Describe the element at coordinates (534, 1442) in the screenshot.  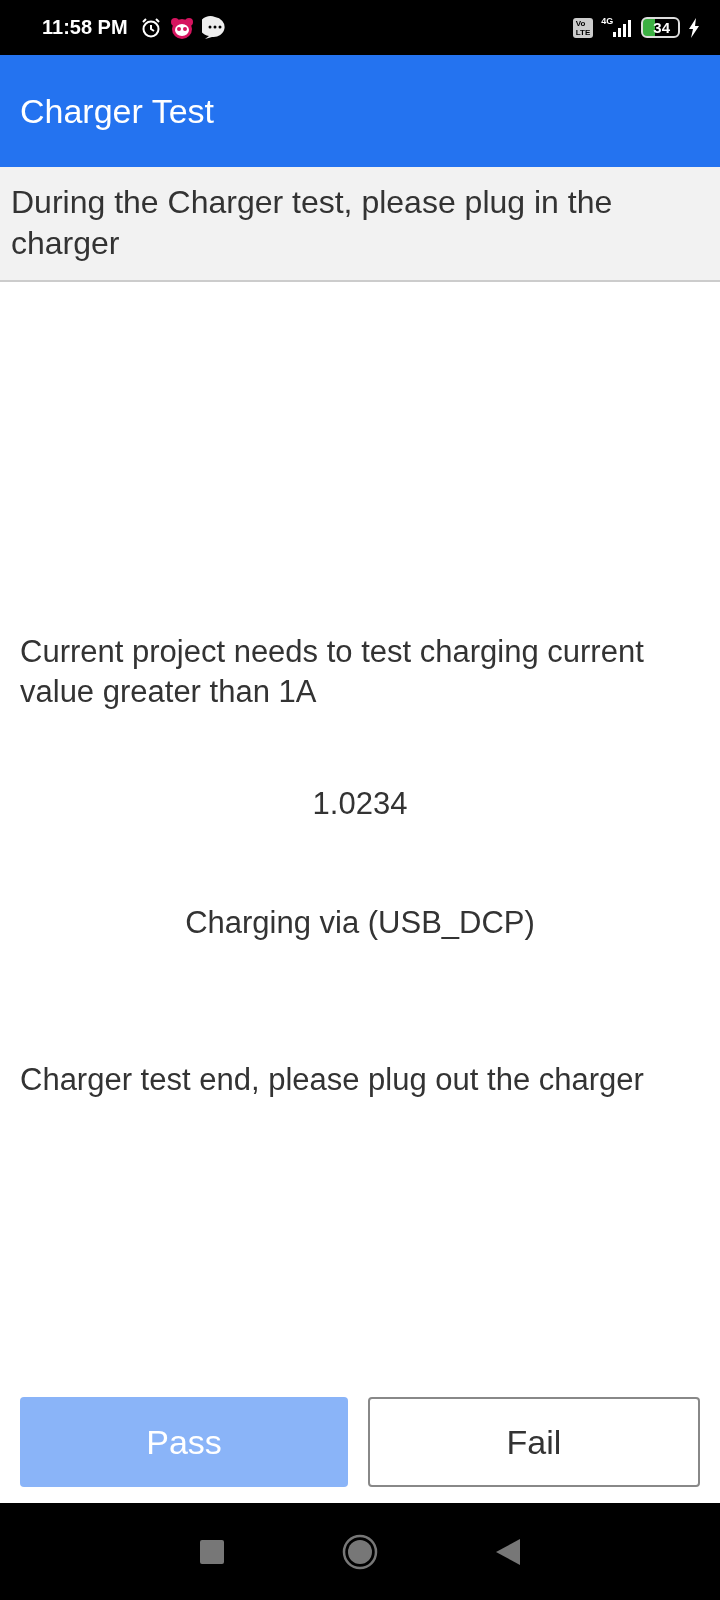
I see `fail-button: Fail` at that location.